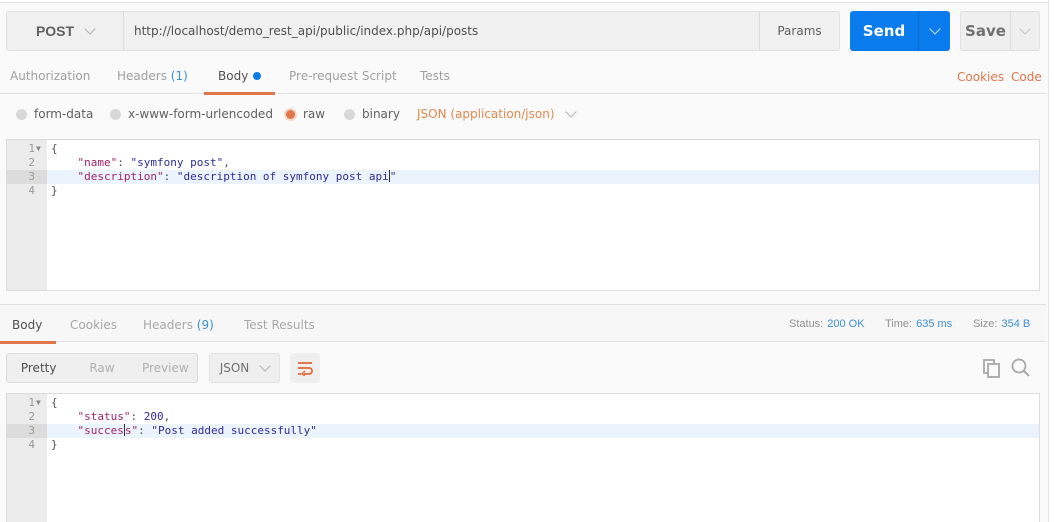  What do you see at coordinates (799, 31) in the screenshot?
I see `params-button: Params` at bounding box center [799, 31].